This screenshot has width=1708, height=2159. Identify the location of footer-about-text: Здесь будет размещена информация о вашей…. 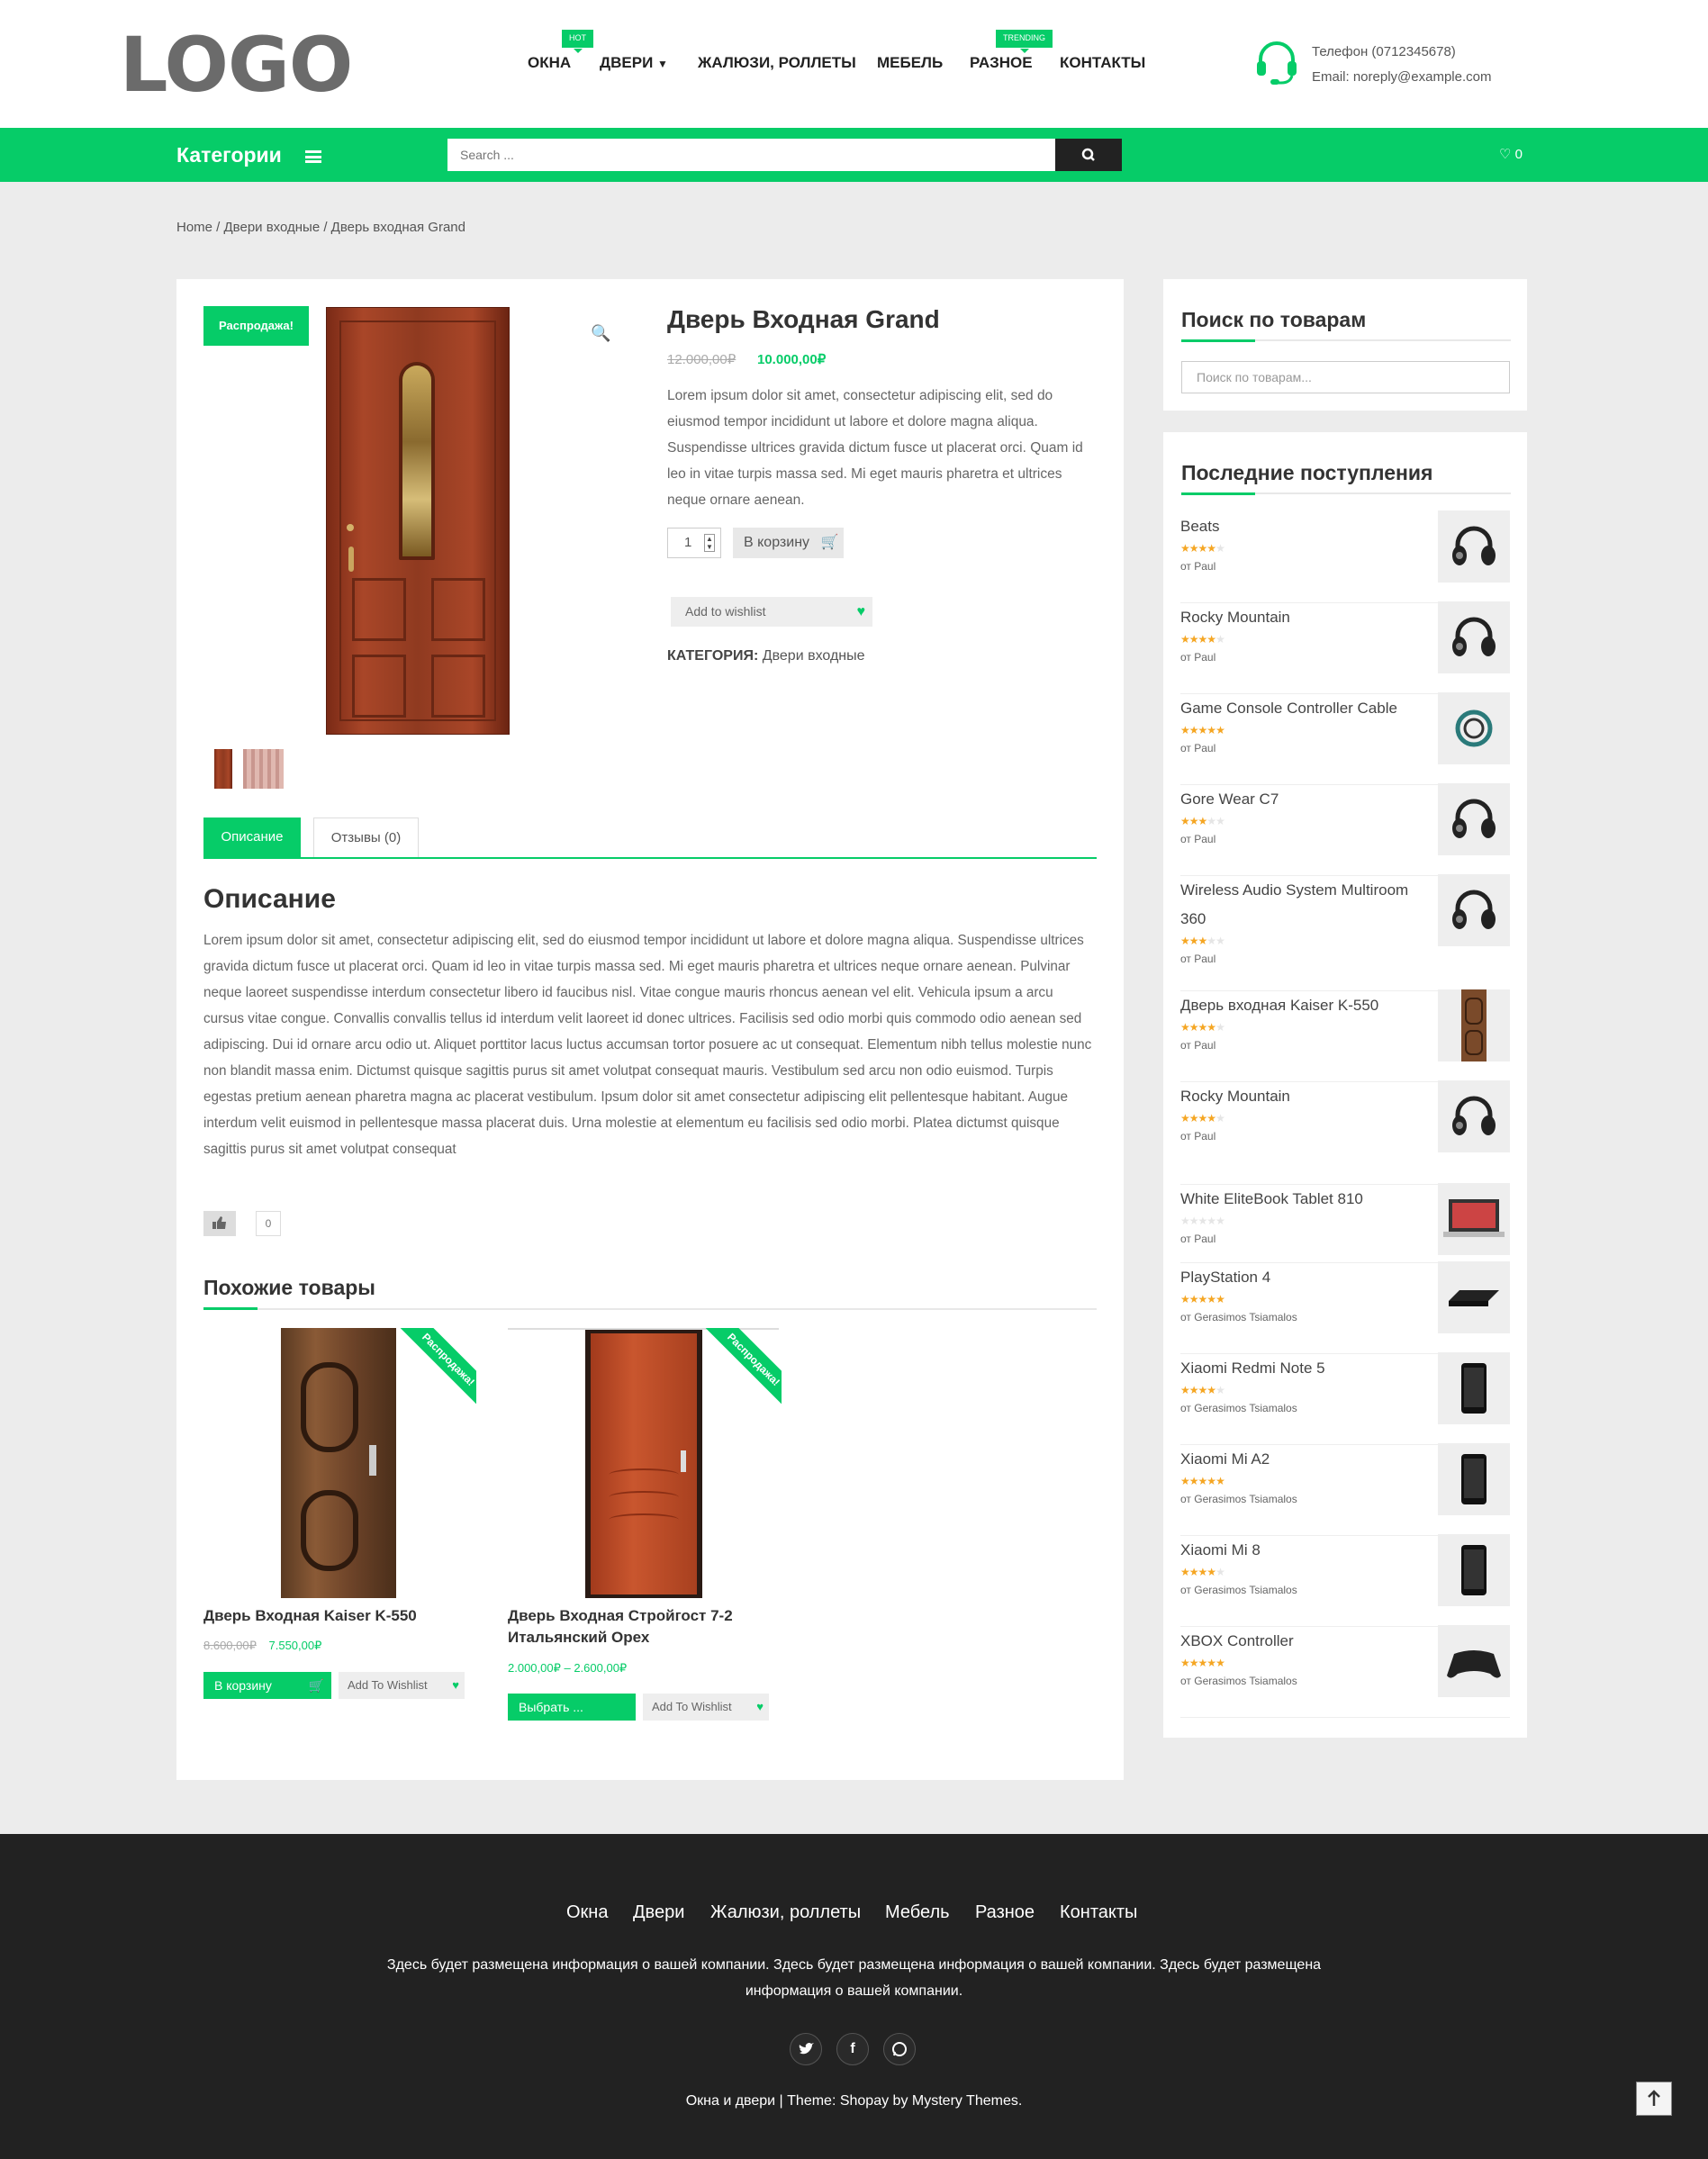
(854, 1978).